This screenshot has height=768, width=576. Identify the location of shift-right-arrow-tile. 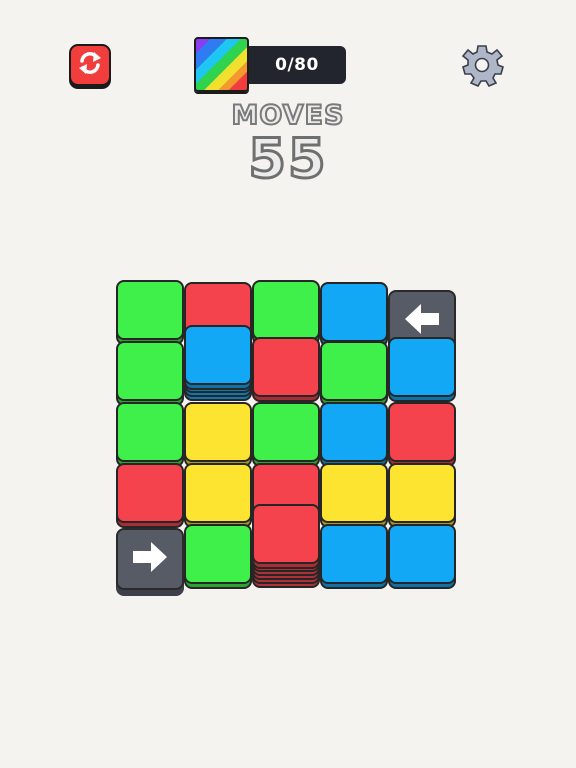
(150, 559).